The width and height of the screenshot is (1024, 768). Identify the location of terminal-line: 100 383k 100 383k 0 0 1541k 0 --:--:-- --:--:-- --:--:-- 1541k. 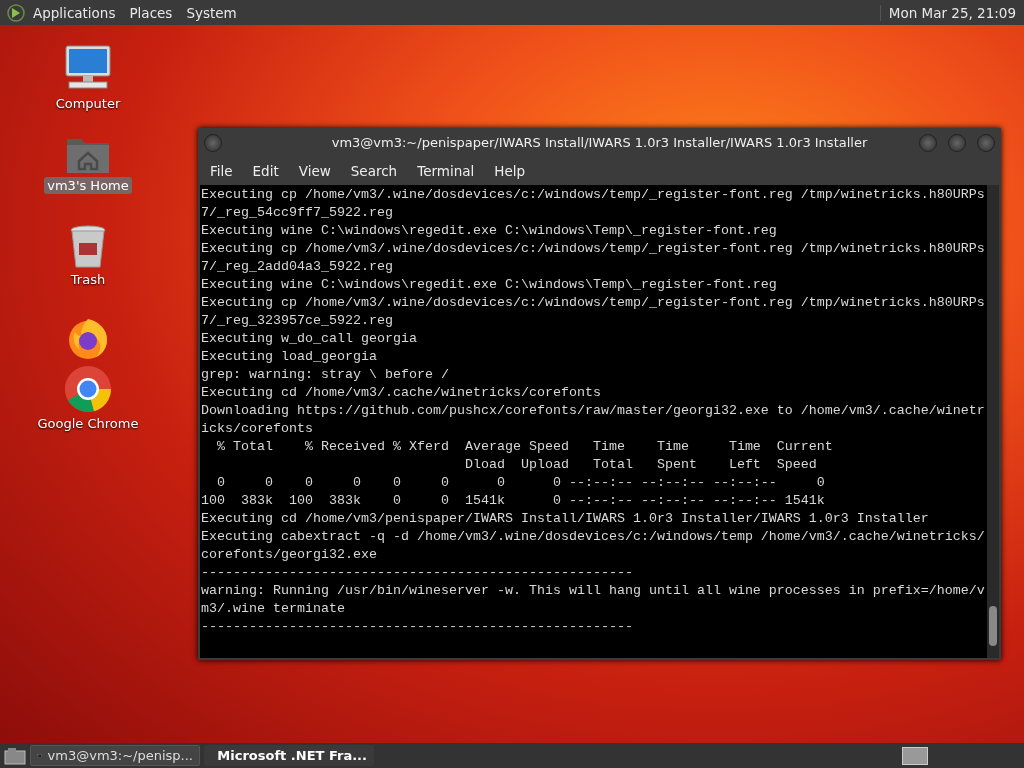
(513, 501).